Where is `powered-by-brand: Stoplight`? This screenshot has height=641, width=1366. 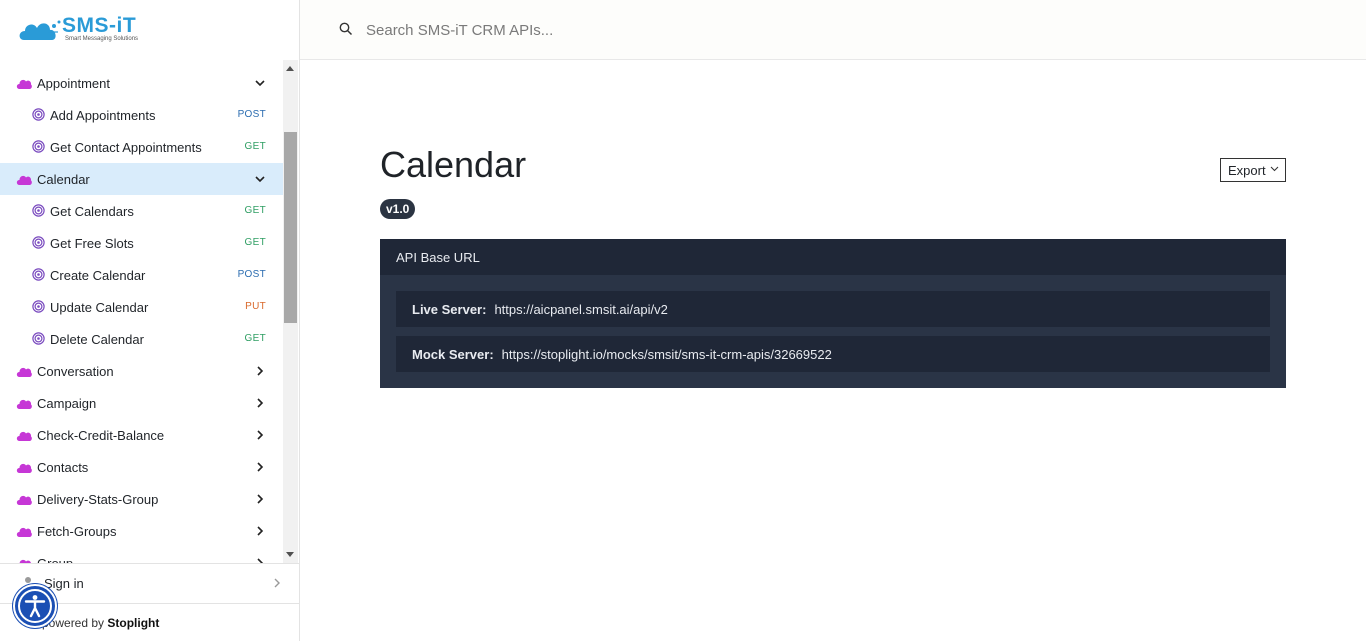 powered-by-brand: Stoplight is located at coordinates (133, 623).